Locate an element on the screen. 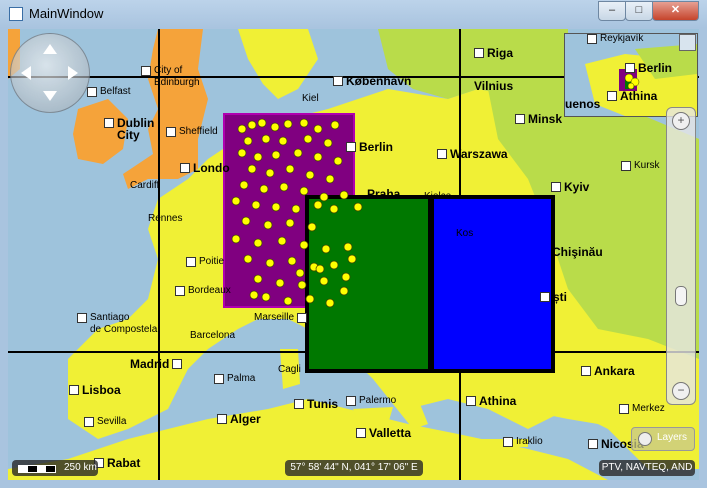 Image resolution: width=707 pixels, height=488 pixels. zoom-slider: + − is located at coordinates (681, 256).